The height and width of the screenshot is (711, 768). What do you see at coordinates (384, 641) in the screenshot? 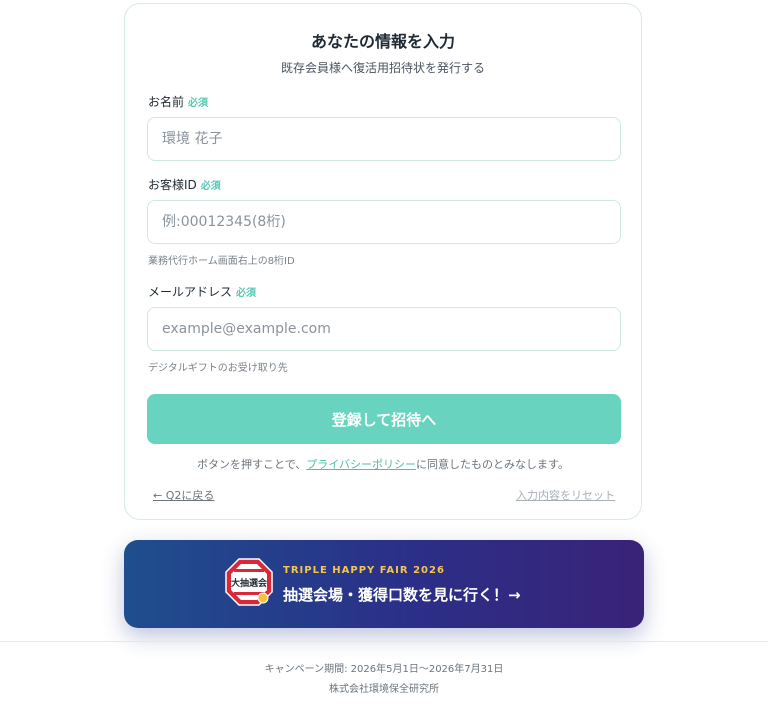
I see `footer-divider` at bounding box center [384, 641].